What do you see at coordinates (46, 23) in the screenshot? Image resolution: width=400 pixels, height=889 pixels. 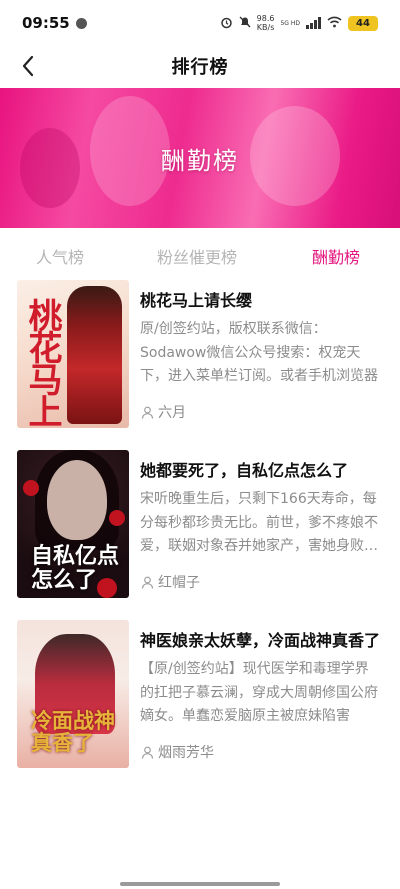 I see `status-time: 09:55` at bounding box center [46, 23].